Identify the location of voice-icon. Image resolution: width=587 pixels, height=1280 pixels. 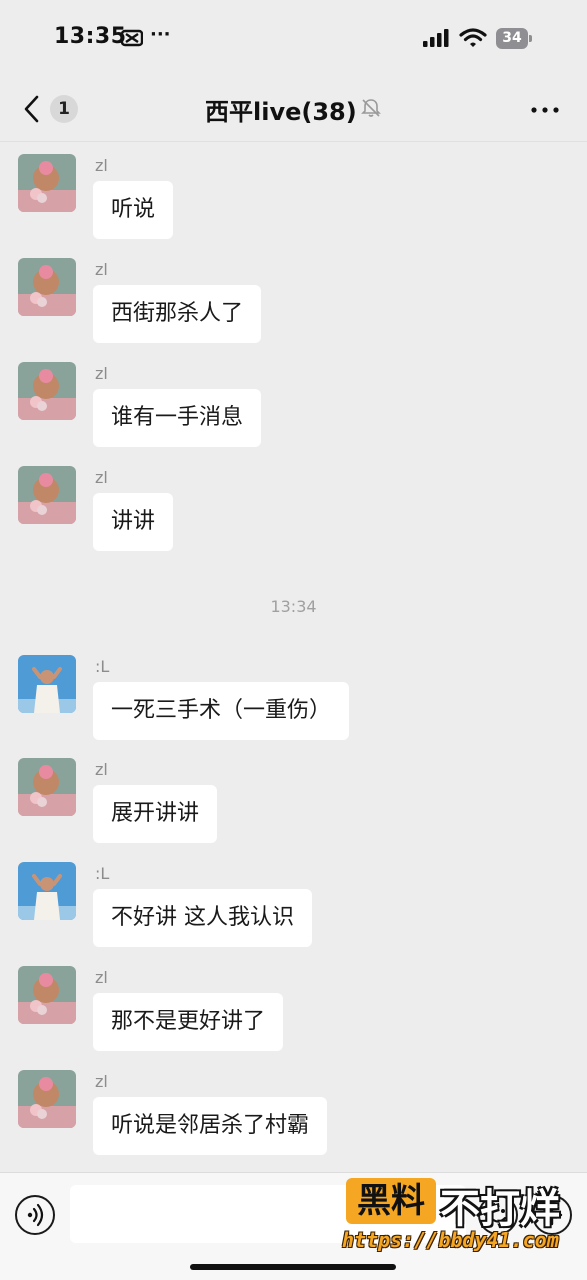
(35, 1215).